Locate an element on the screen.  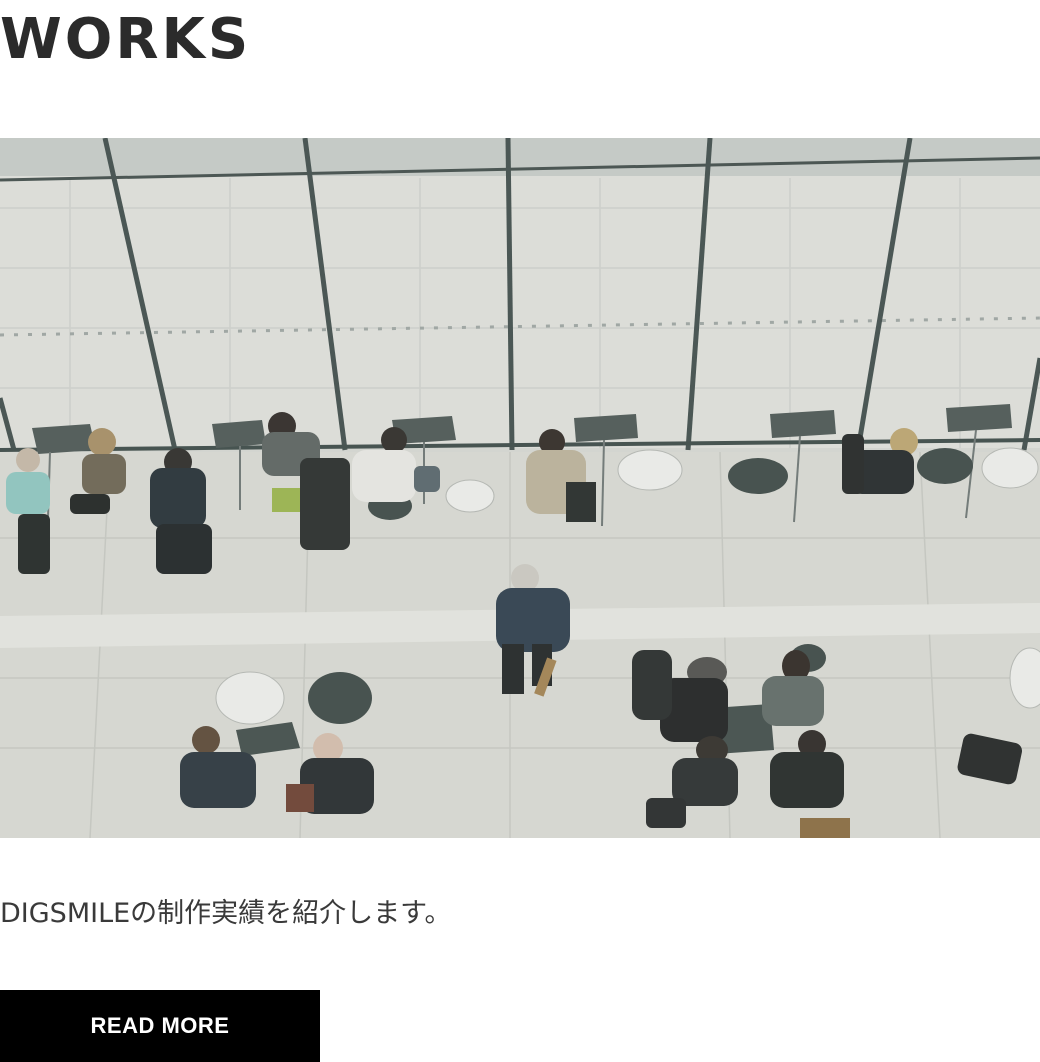
read-more-button: READ MORE is located at coordinates (160, 1026).